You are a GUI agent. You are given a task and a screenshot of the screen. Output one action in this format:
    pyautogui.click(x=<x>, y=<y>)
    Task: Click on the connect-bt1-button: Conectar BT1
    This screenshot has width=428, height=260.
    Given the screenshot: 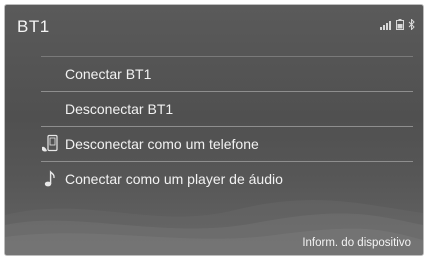 What is the action you would take?
    pyautogui.click(x=227, y=73)
    